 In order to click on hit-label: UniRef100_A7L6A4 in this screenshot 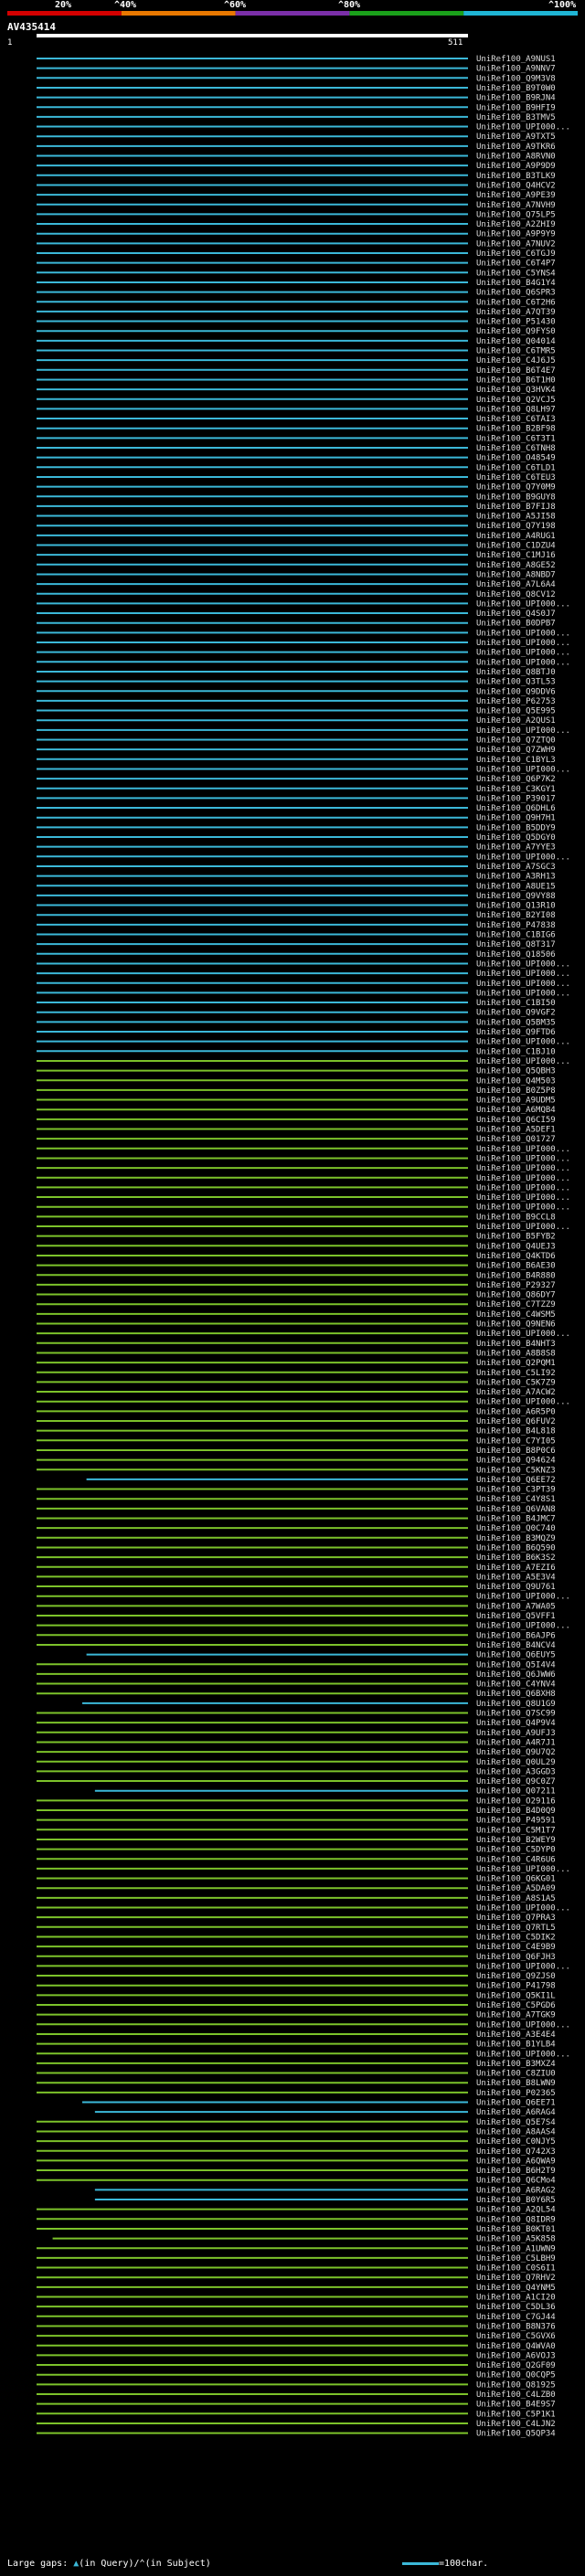, I will do `click(516, 584)`.